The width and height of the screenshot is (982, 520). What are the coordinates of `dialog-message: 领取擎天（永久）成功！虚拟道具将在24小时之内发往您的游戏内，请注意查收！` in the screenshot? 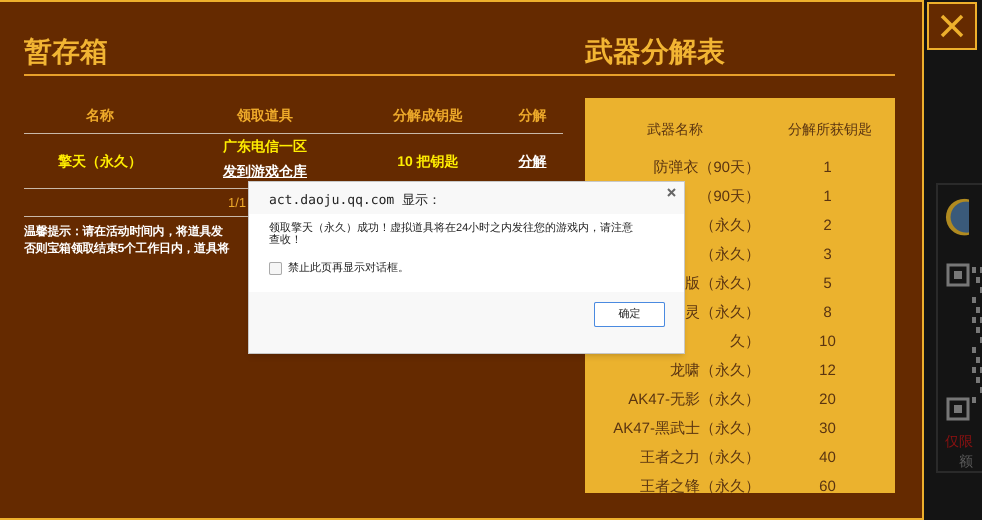 It's located at (451, 234).